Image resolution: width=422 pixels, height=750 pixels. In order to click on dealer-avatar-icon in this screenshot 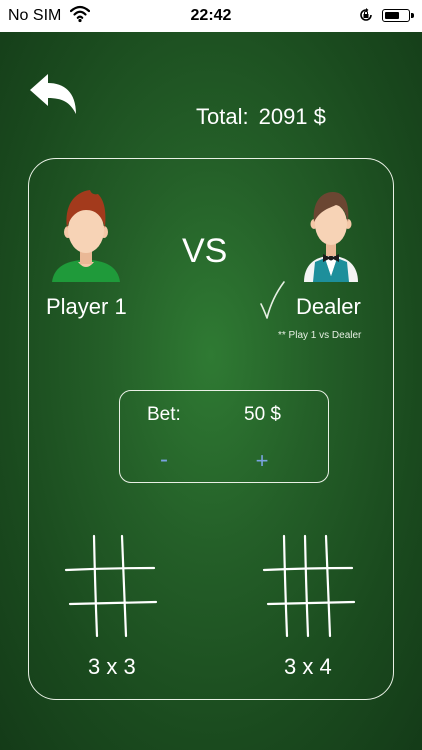, I will do `click(331, 234)`.